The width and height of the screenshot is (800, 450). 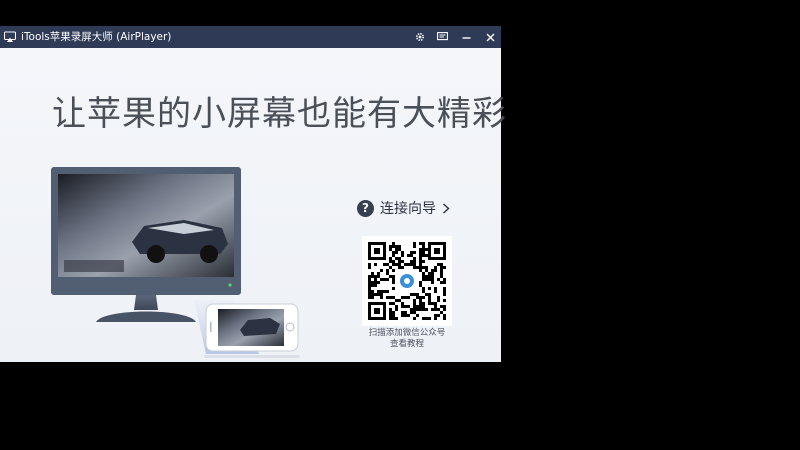 What do you see at coordinates (146, 316) in the screenshot?
I see `monitor-base` at bounding box center [146, 316].